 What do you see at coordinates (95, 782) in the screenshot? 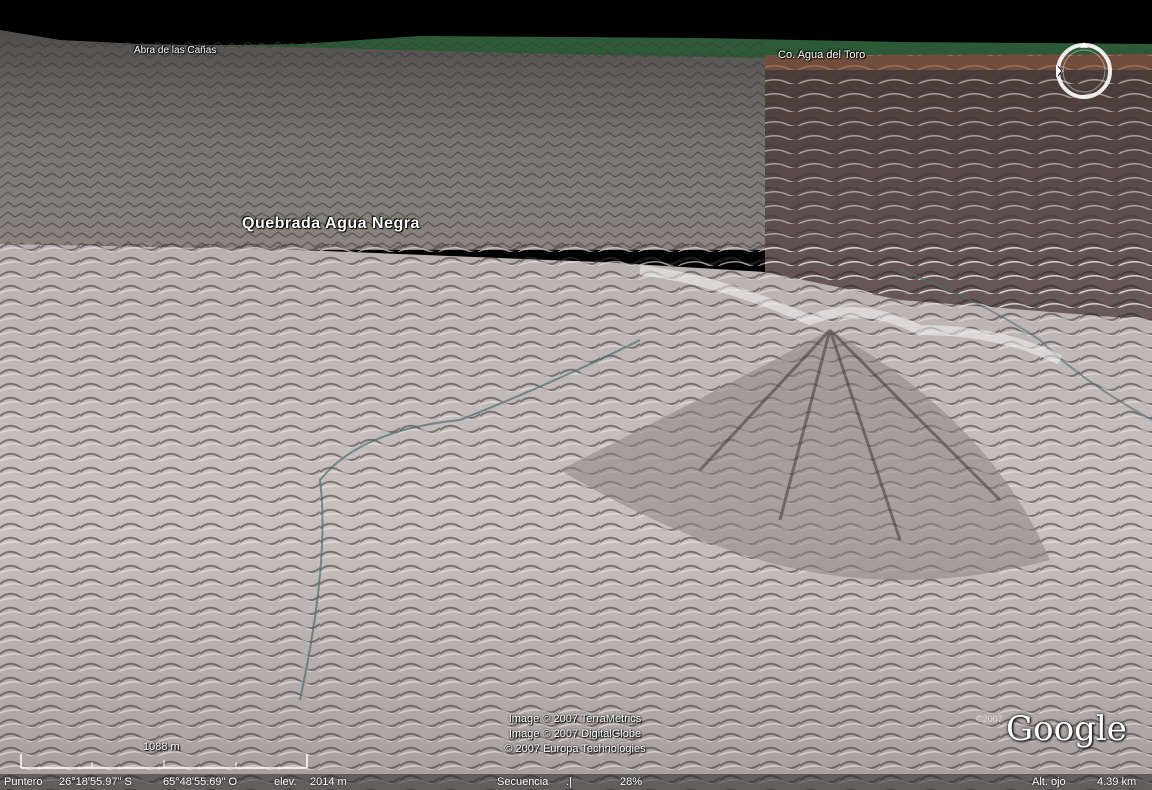
I see `pointer-latitude: 26°18'55.97" S` at bounding box center [95, 782].